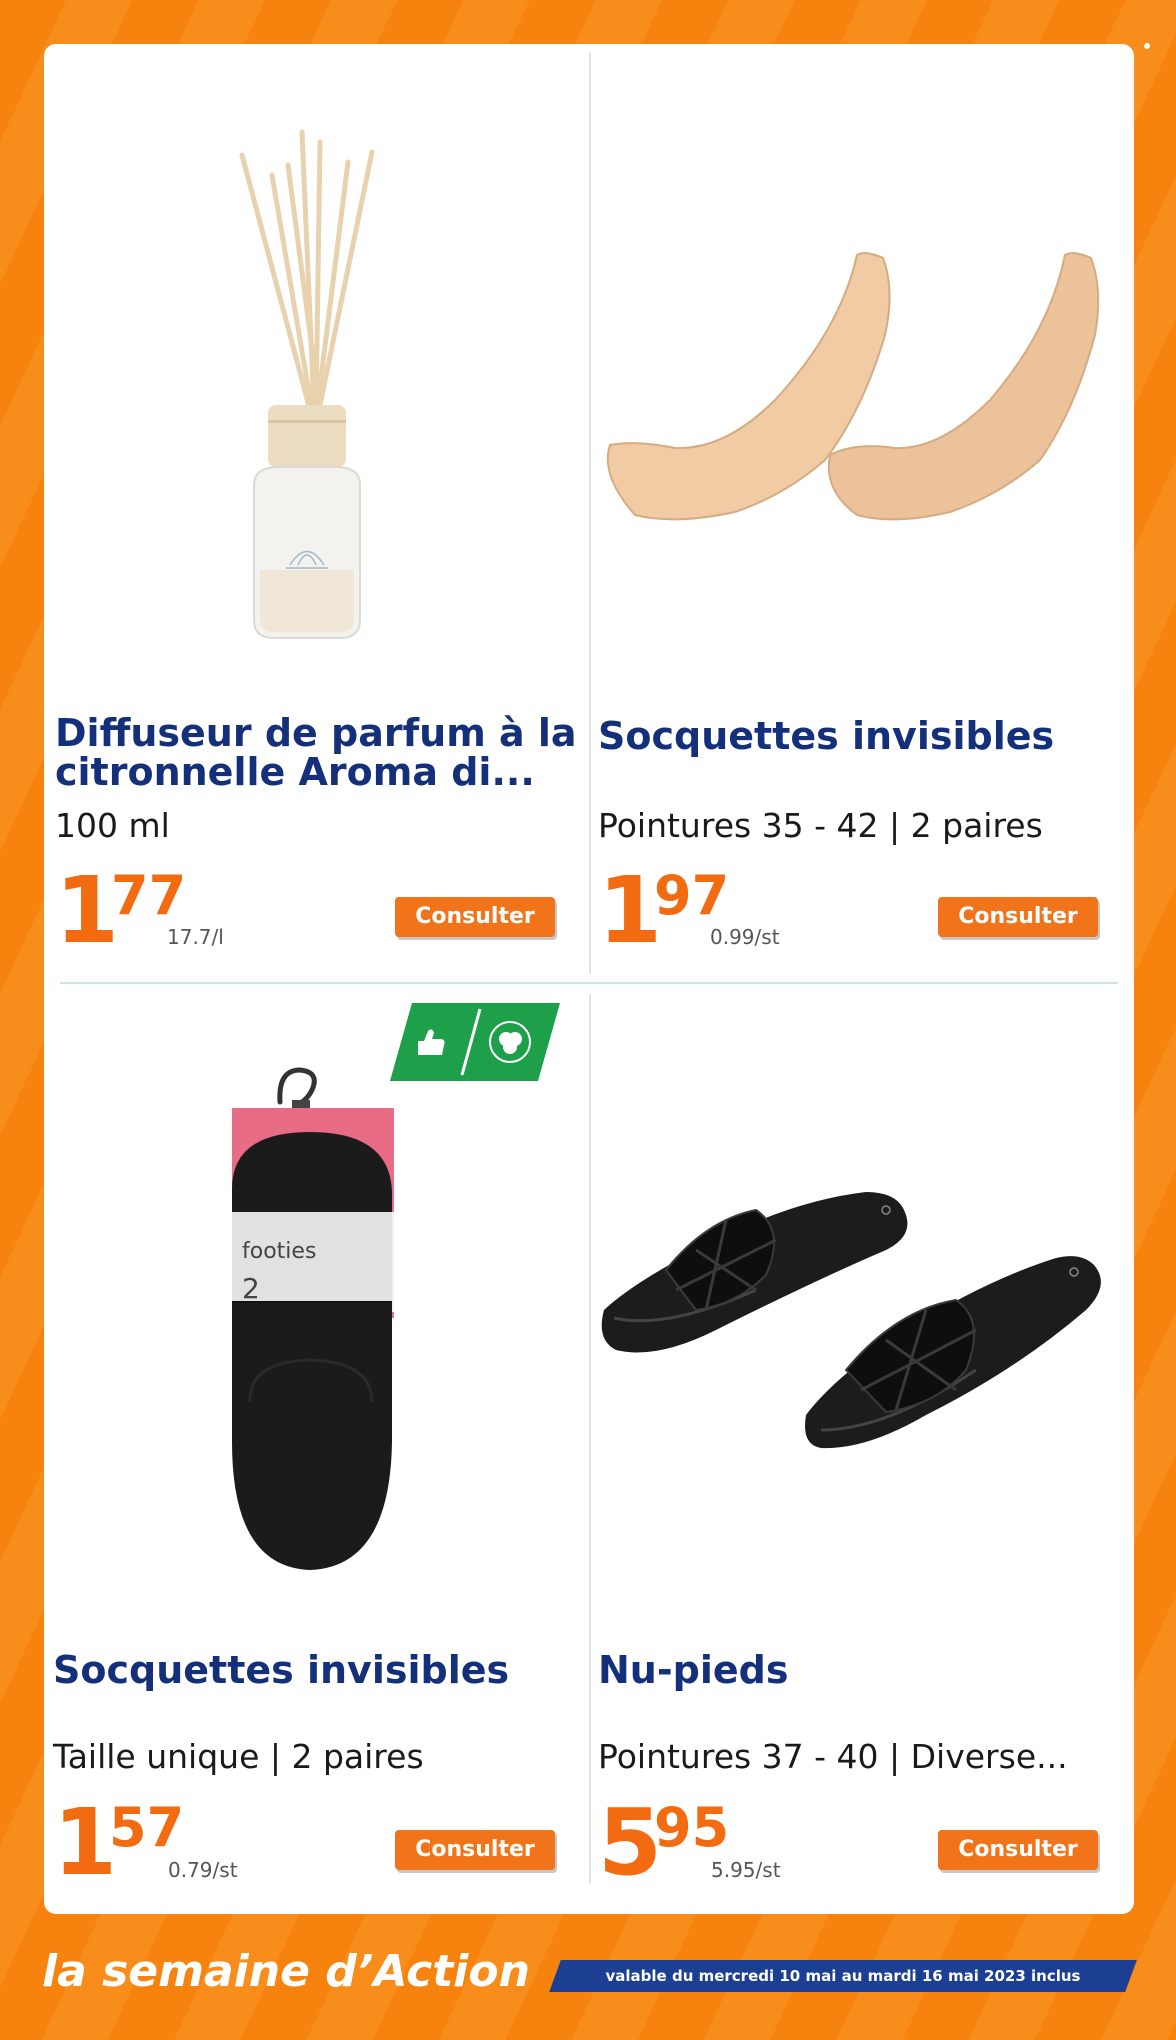 Image resolution: width=1176 pixels, height=2040 pixels. Describe the element at coordinates (693, 1670) in the screenshot. I see `product-title: Nu-pieds` at that location.